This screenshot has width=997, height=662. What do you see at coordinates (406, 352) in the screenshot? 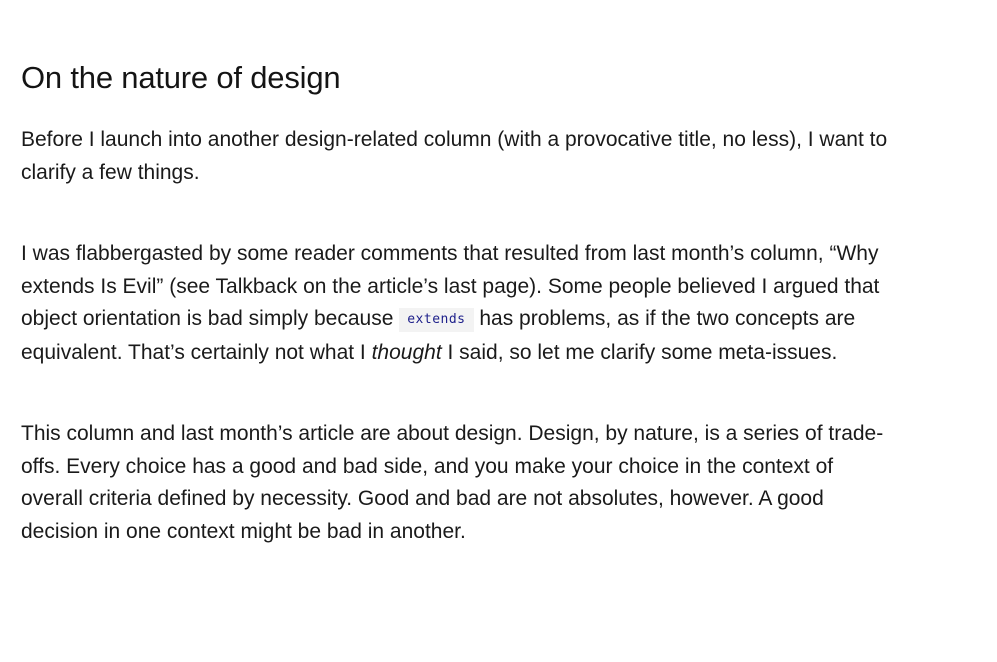
I see `emphasis-thought: thought` at bounding box center [406, 352].